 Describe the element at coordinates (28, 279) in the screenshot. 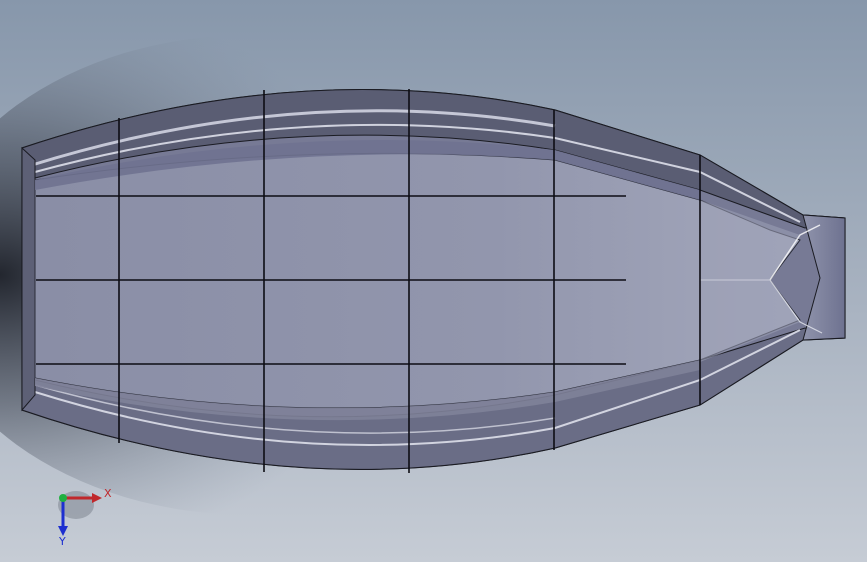

I see `transom-face` at that location.